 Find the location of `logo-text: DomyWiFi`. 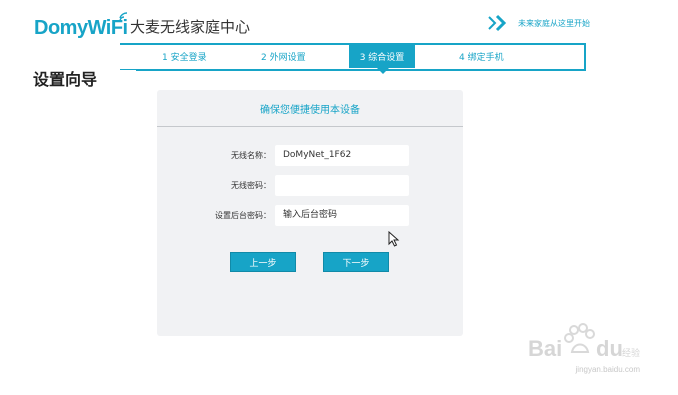

logo-text: DomyWiFi is located at coordinates (81, 27).